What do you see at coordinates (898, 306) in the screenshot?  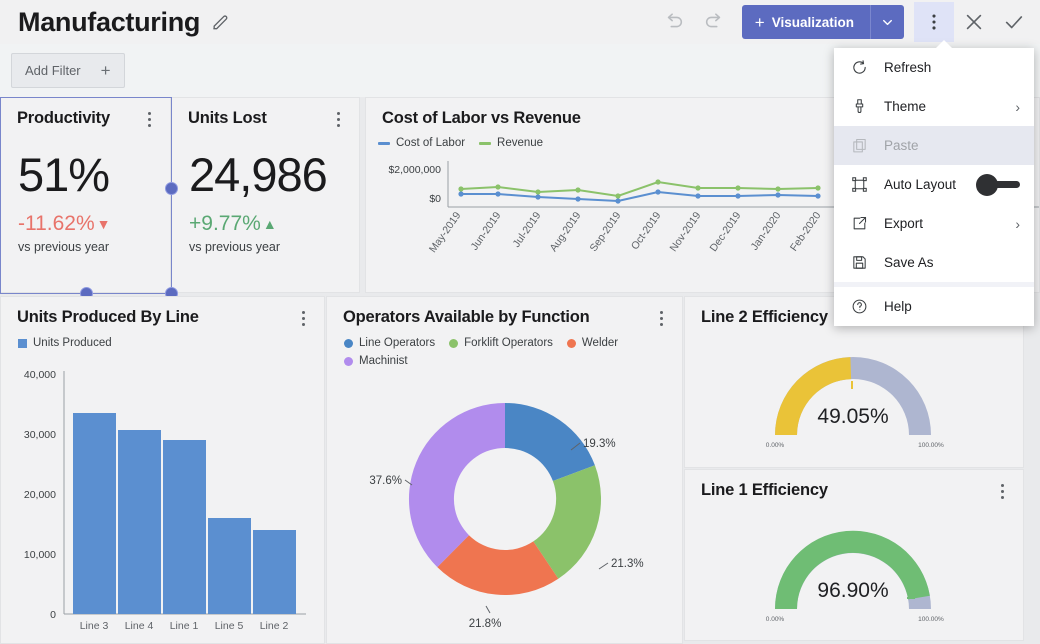 I see `menu-item-label: Help` at bounding box center [898, 306].